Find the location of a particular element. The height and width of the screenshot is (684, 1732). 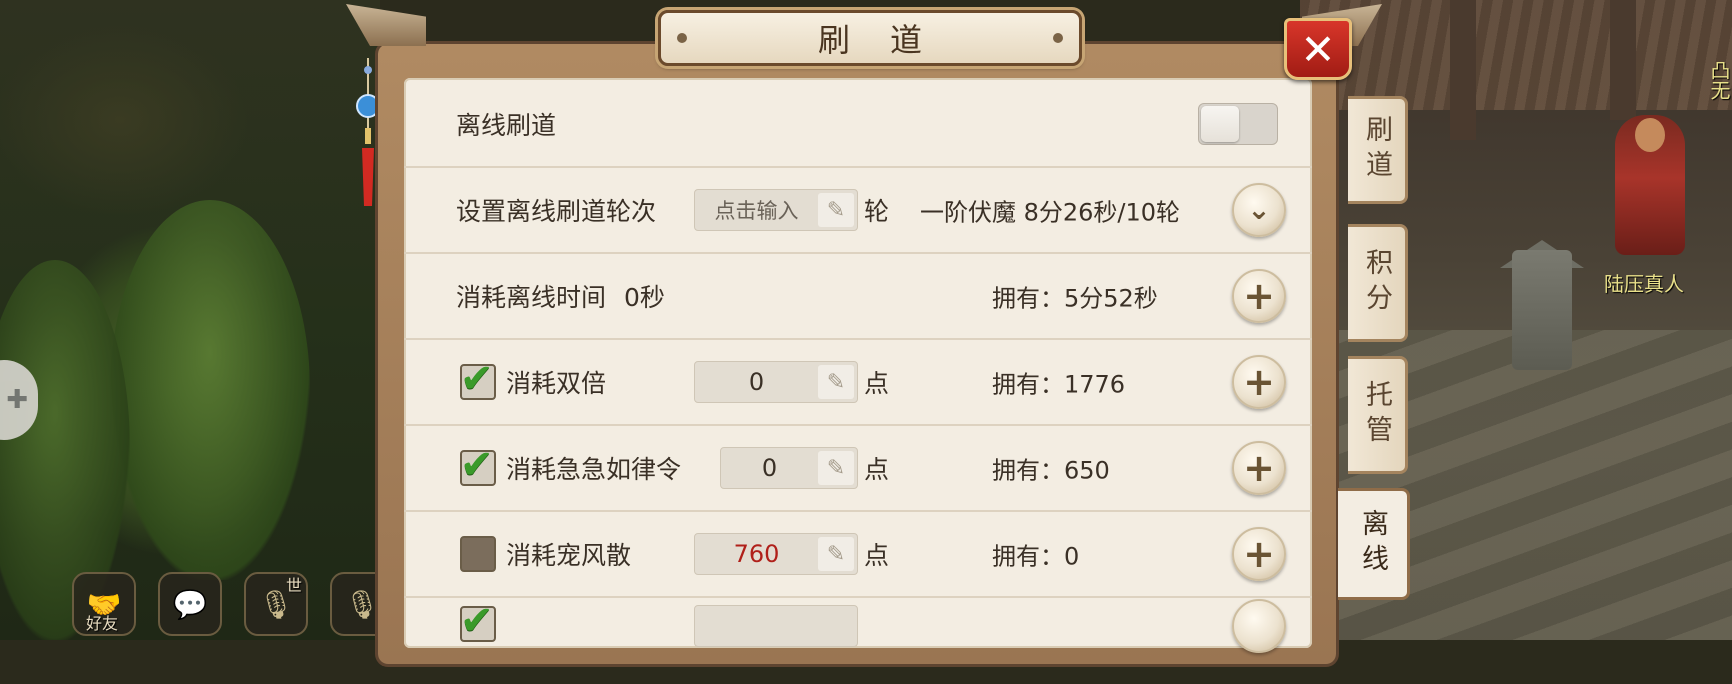

tab-shuadao: 刷道 is located at coordinates (1378, 150).